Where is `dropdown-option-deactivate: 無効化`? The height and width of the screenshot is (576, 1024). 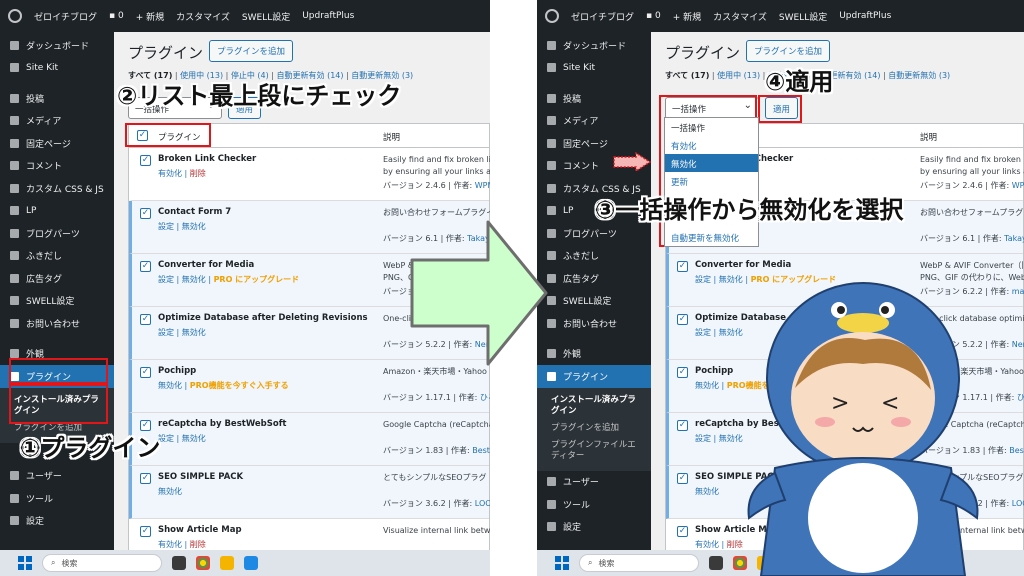
dropdown-option-deactivate: 無効化 is located at coordinates (711, 163).